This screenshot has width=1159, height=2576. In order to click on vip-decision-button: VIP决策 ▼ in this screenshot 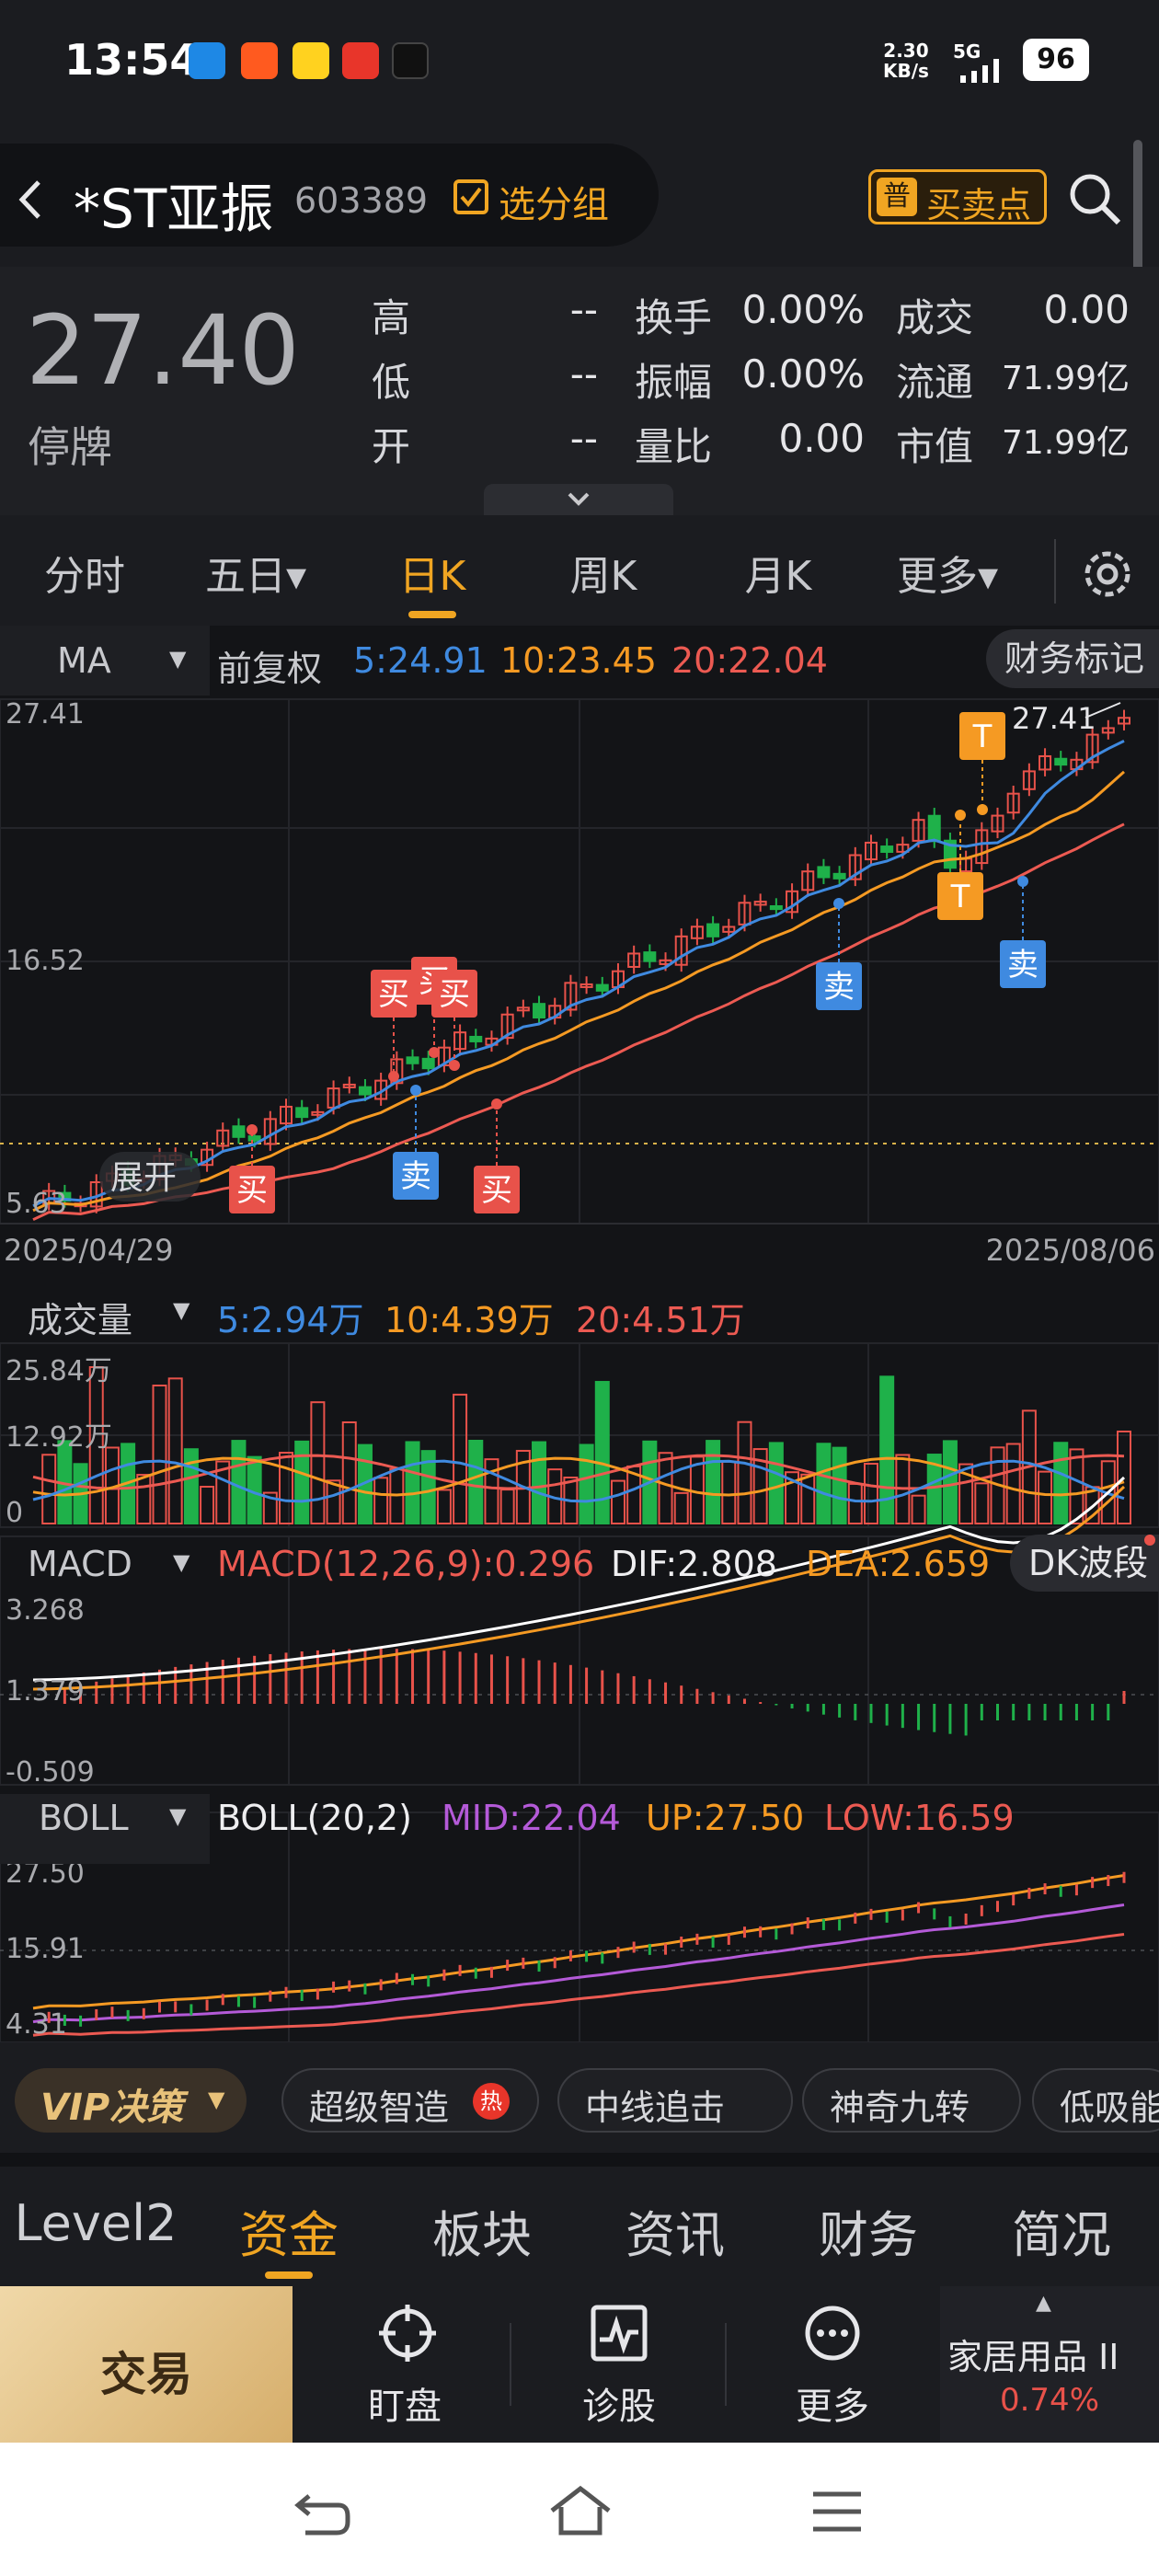, I will do `click(131, 2100)`.